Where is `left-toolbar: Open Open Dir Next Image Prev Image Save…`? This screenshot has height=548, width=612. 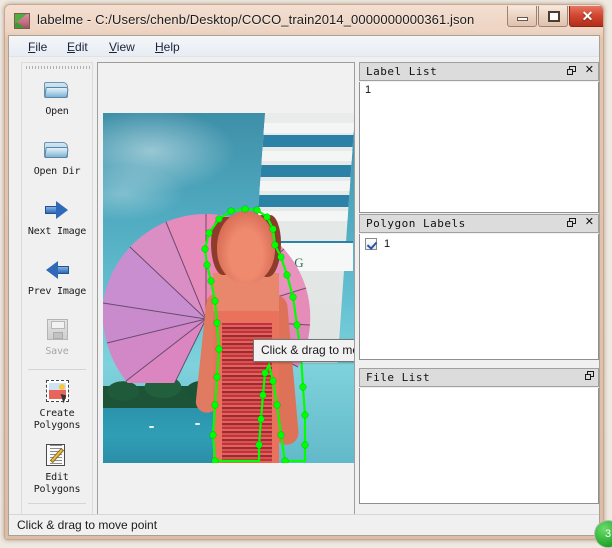 left-toolbar: Open Open Dir Next Image Prev Image Save… is located at coordinates (57, 295).